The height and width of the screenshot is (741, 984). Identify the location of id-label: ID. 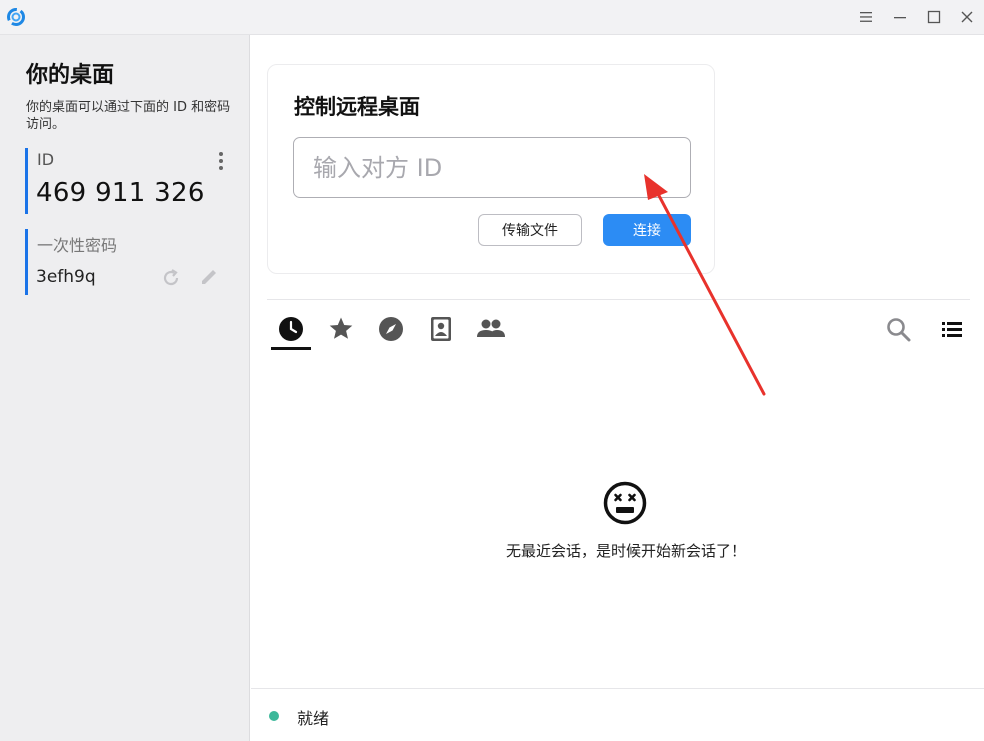
(46, 159).